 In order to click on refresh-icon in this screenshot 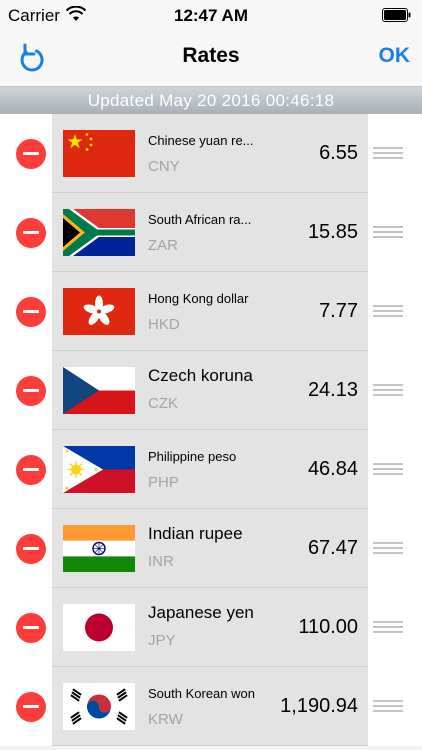, I will do `click(32, 57)`.